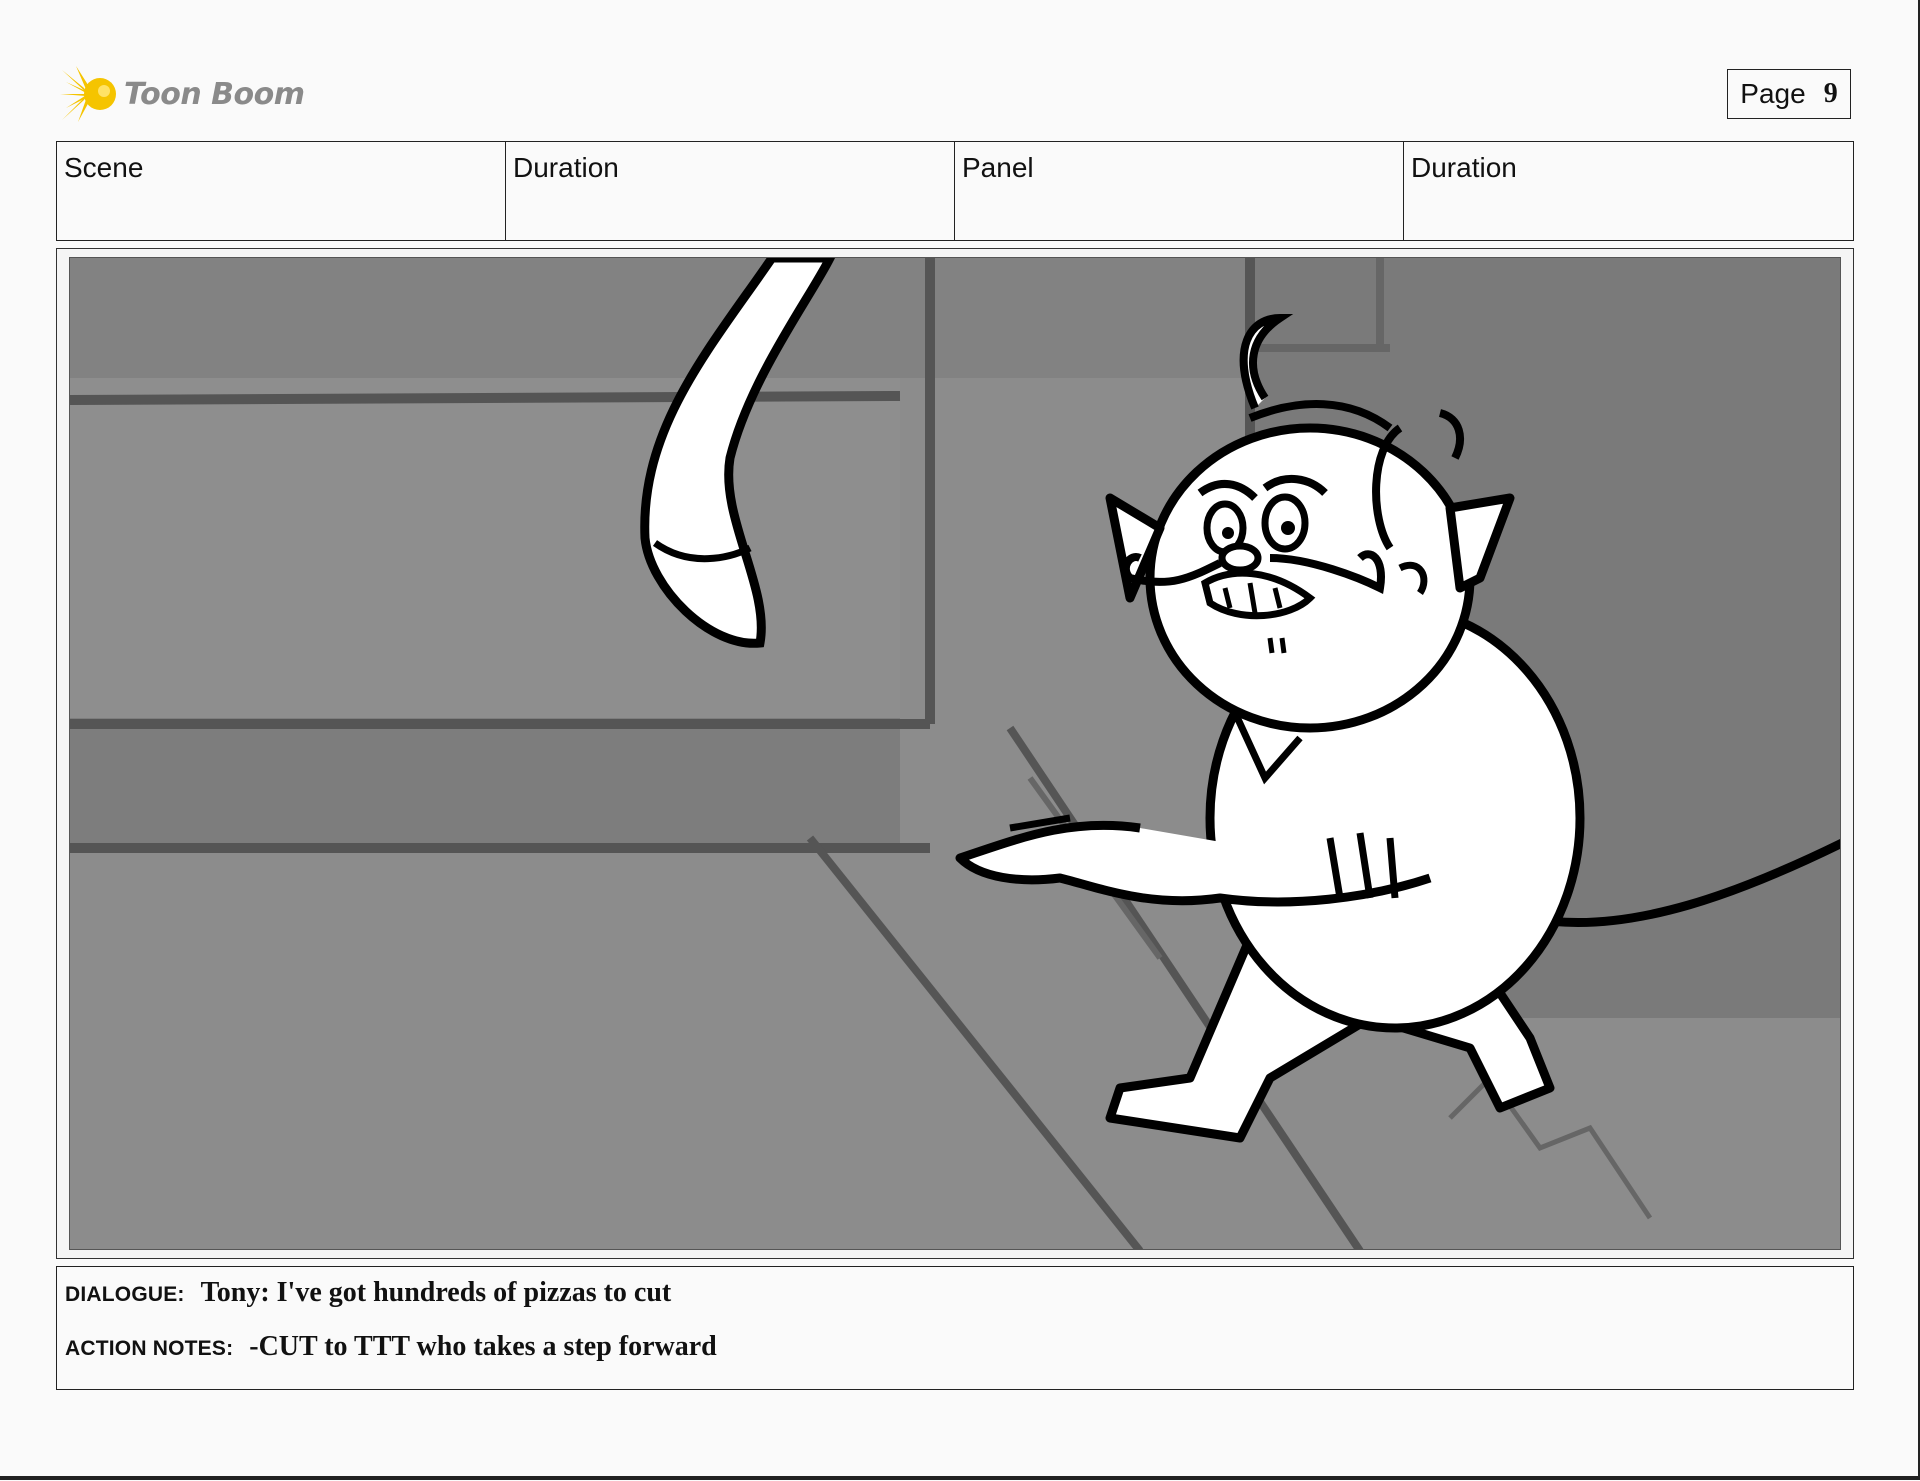 The height and width of the screenshot is (1481, 1920). Describe the element at coordinates (281, 191) in the screenshot. I see `scene-cell: Scene` at that location.